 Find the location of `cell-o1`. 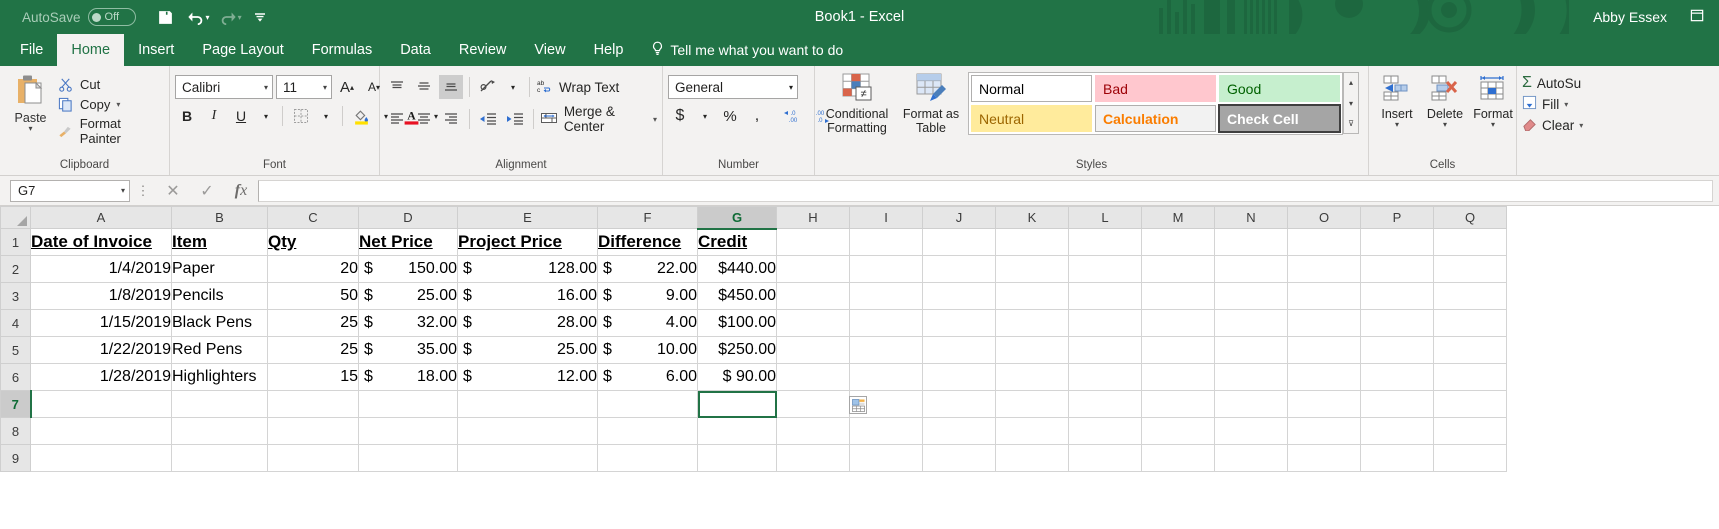

cell-o1 is located at coordinates (1324, 242).